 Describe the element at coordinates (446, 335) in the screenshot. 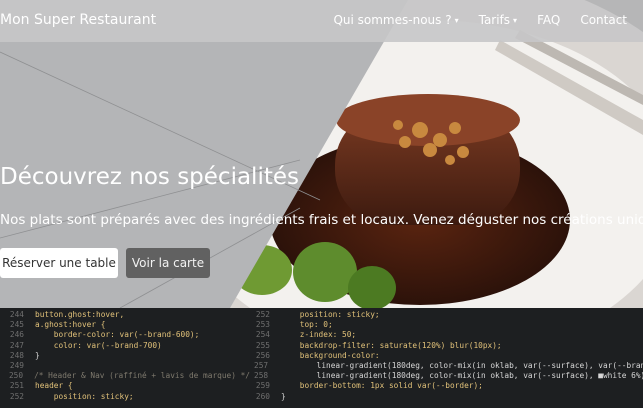

I see `code-line: 254 z-index: 50;` at that location.